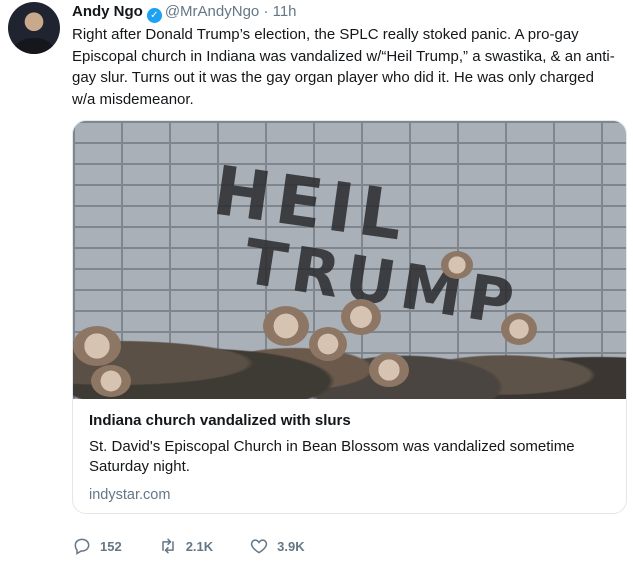 This screenshot has width=633, height=561. What do you see at coordinates (82, 546) in the screenshot?
I see `reply-icon` at bounding box center [82, 546].